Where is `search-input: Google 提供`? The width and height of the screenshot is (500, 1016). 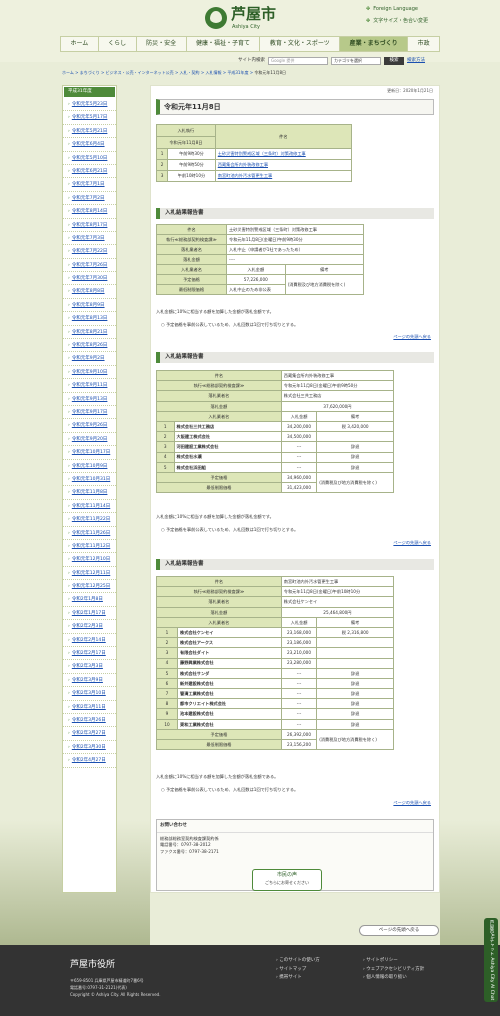 search-input: Google 提供 is located at coordinates (298, 61).